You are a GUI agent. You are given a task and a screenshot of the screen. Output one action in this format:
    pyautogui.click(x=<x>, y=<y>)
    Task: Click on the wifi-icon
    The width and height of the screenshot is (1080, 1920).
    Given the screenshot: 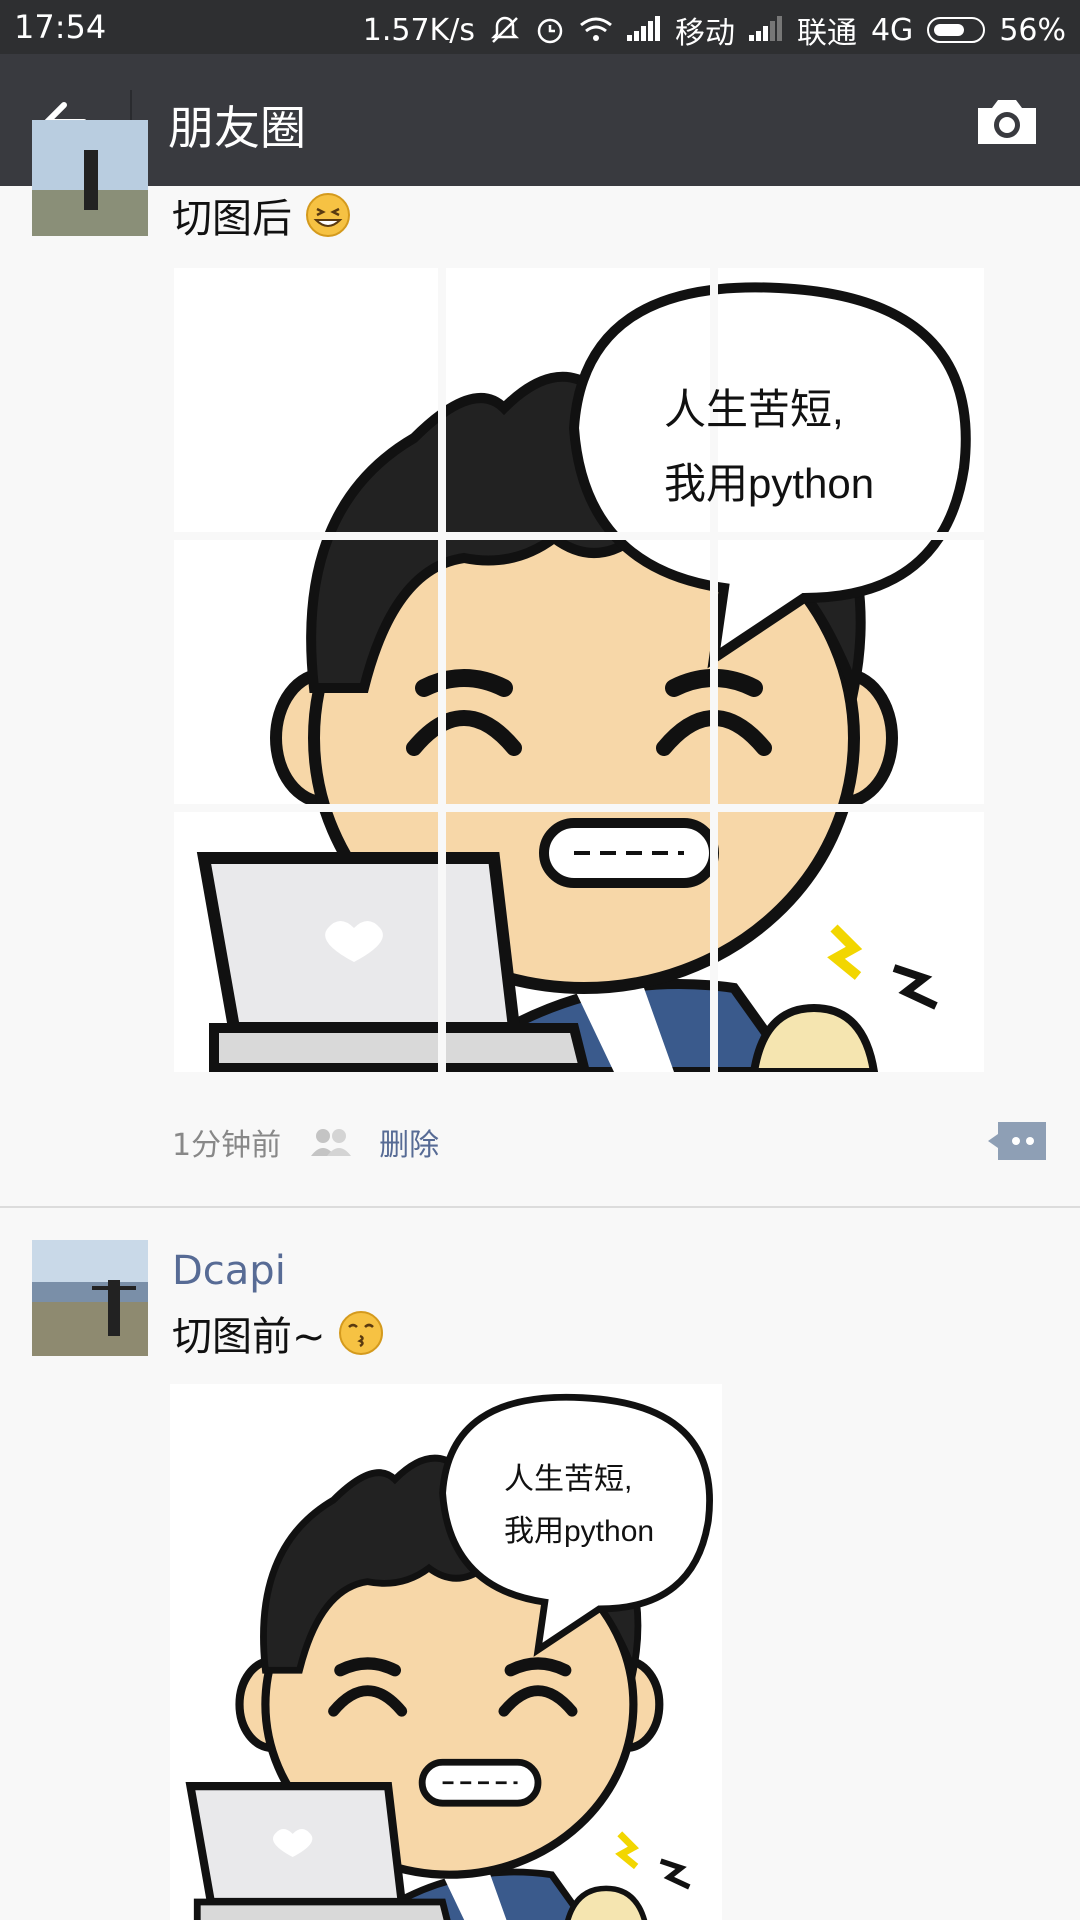 What is the action you would take?
    pyautogui.click(x=596, y=29)
    